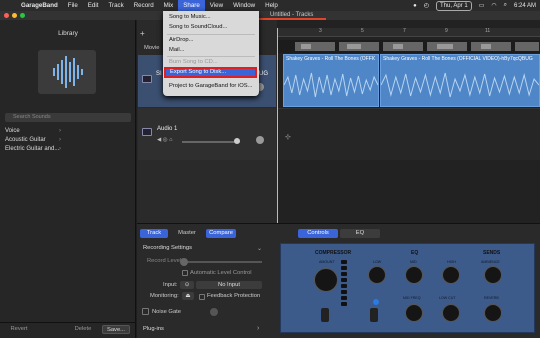 The width and height of the screenshot is (540, 338). I want to click on tab-eq: EQ, so click(360, 233).